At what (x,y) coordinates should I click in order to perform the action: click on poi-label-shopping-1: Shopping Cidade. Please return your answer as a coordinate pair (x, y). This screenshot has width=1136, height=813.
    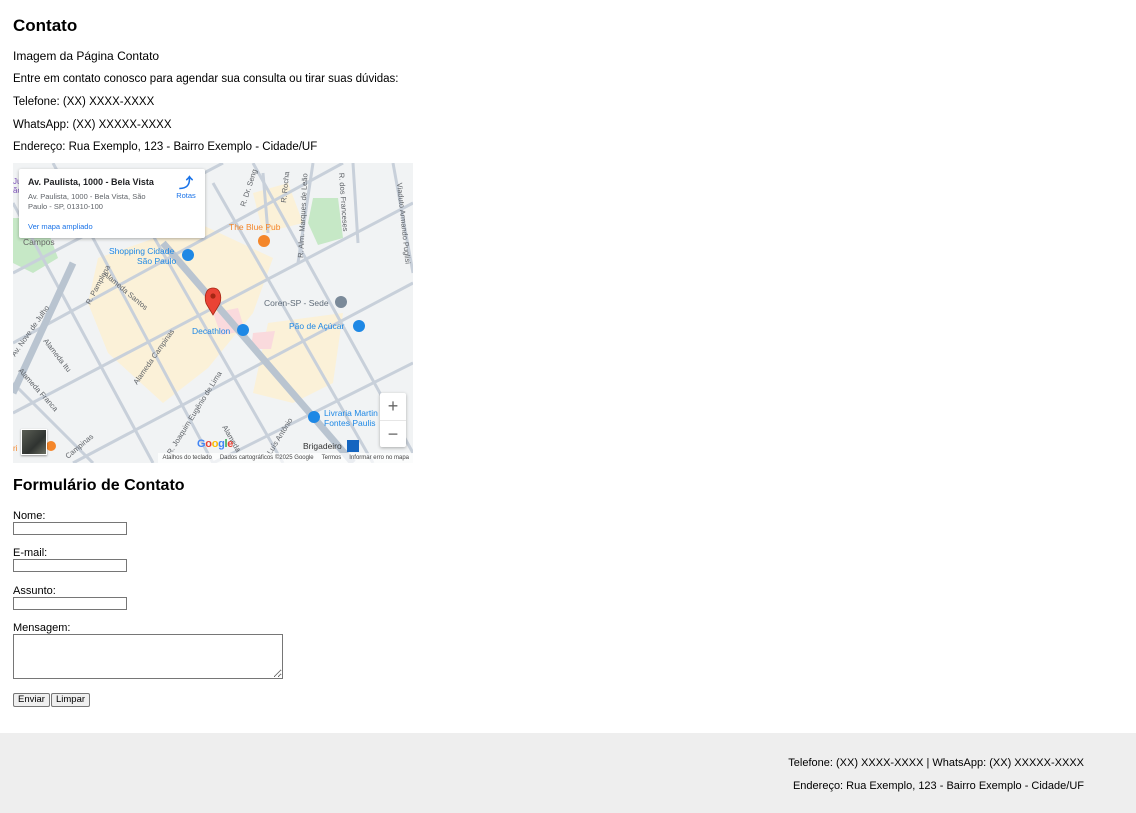
    Looking at the image, I should click on (141, 251).